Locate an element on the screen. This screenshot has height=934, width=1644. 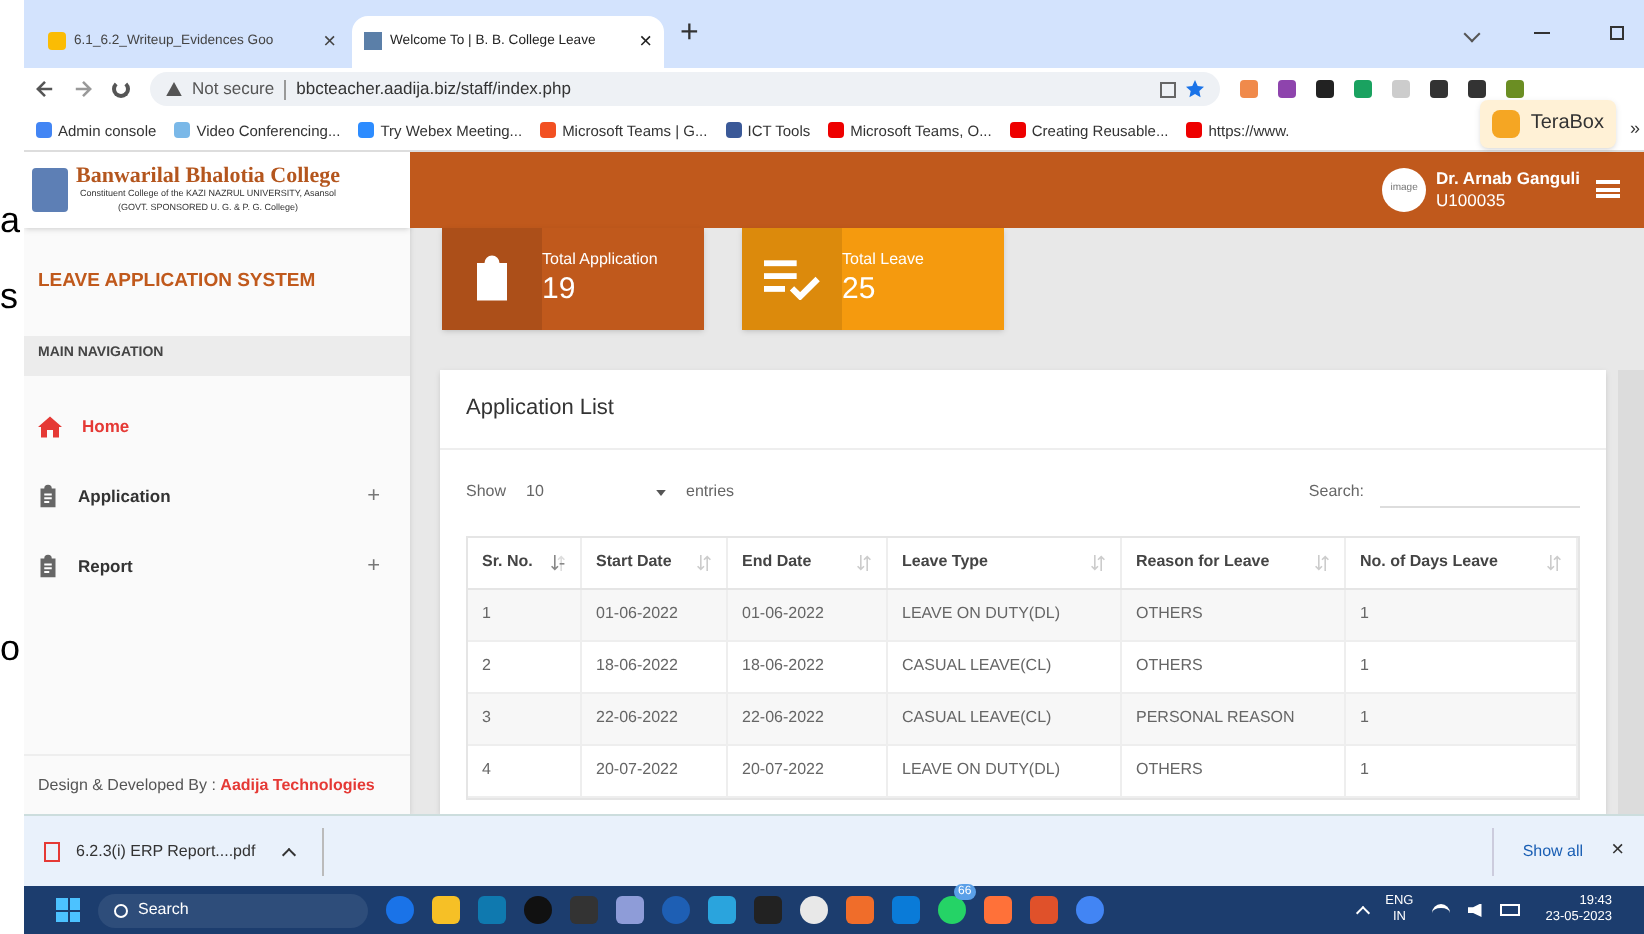
nav-item: Report + is located at coordinates (217, 566).